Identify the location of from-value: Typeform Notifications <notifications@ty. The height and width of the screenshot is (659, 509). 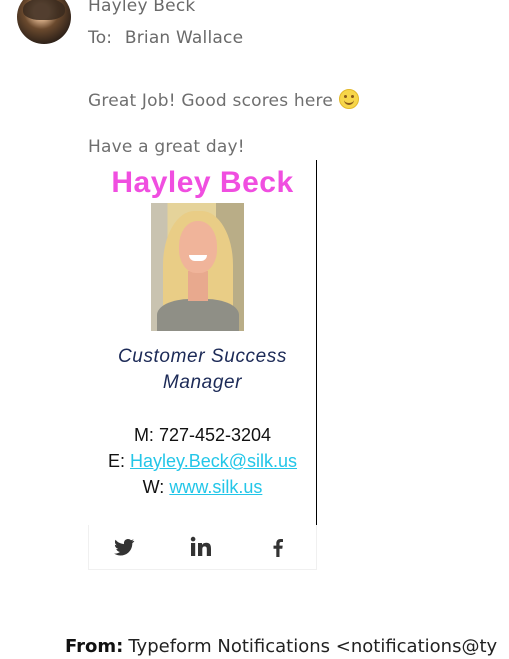
(313, 646).